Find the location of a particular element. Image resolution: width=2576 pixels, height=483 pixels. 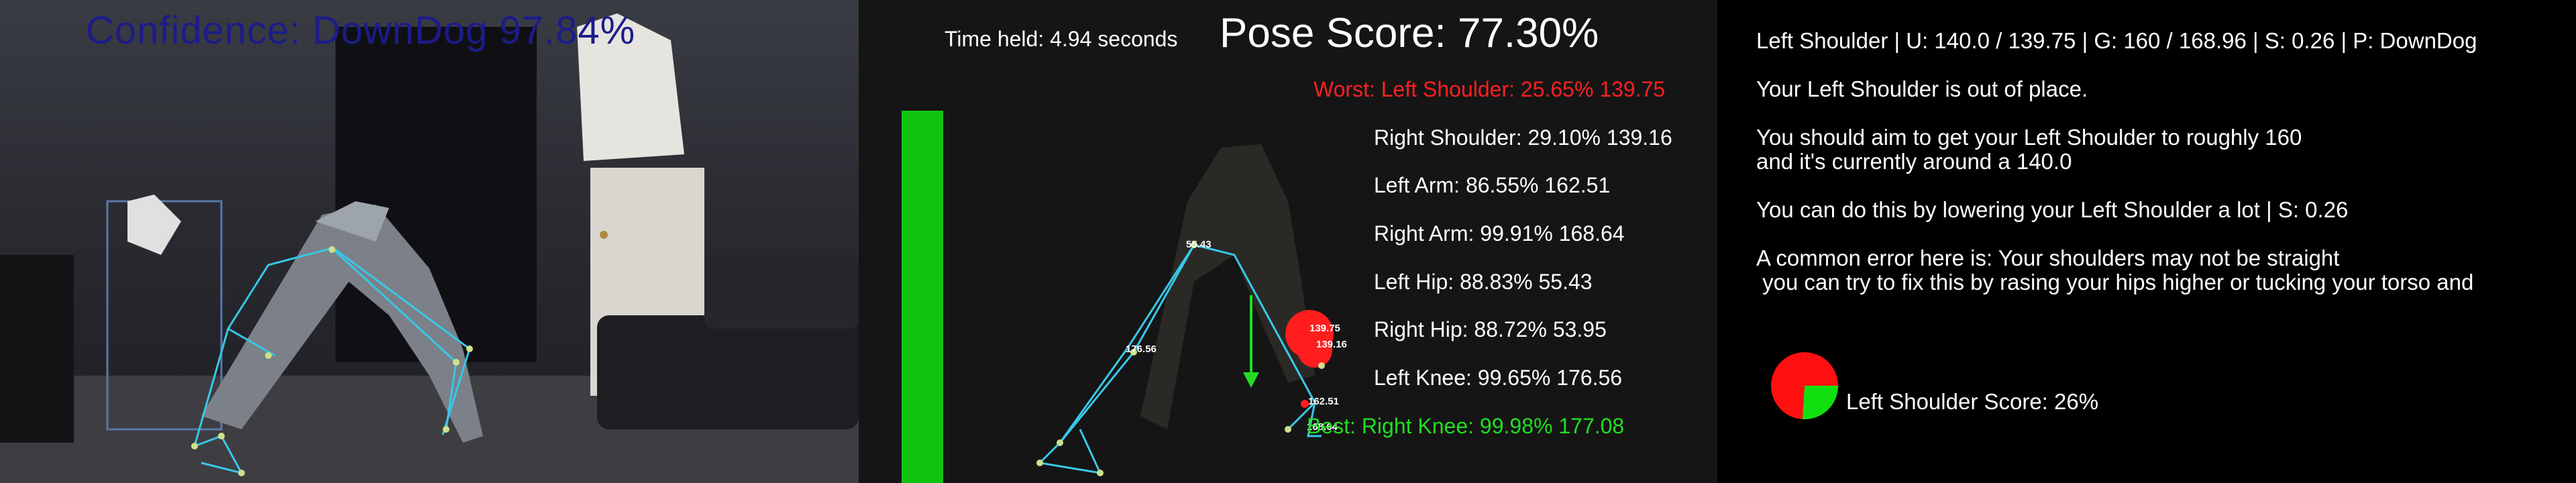

joint-score-left-arm: Left Arm: 86.55% 162.51 is located at coordinates (1492, 185).